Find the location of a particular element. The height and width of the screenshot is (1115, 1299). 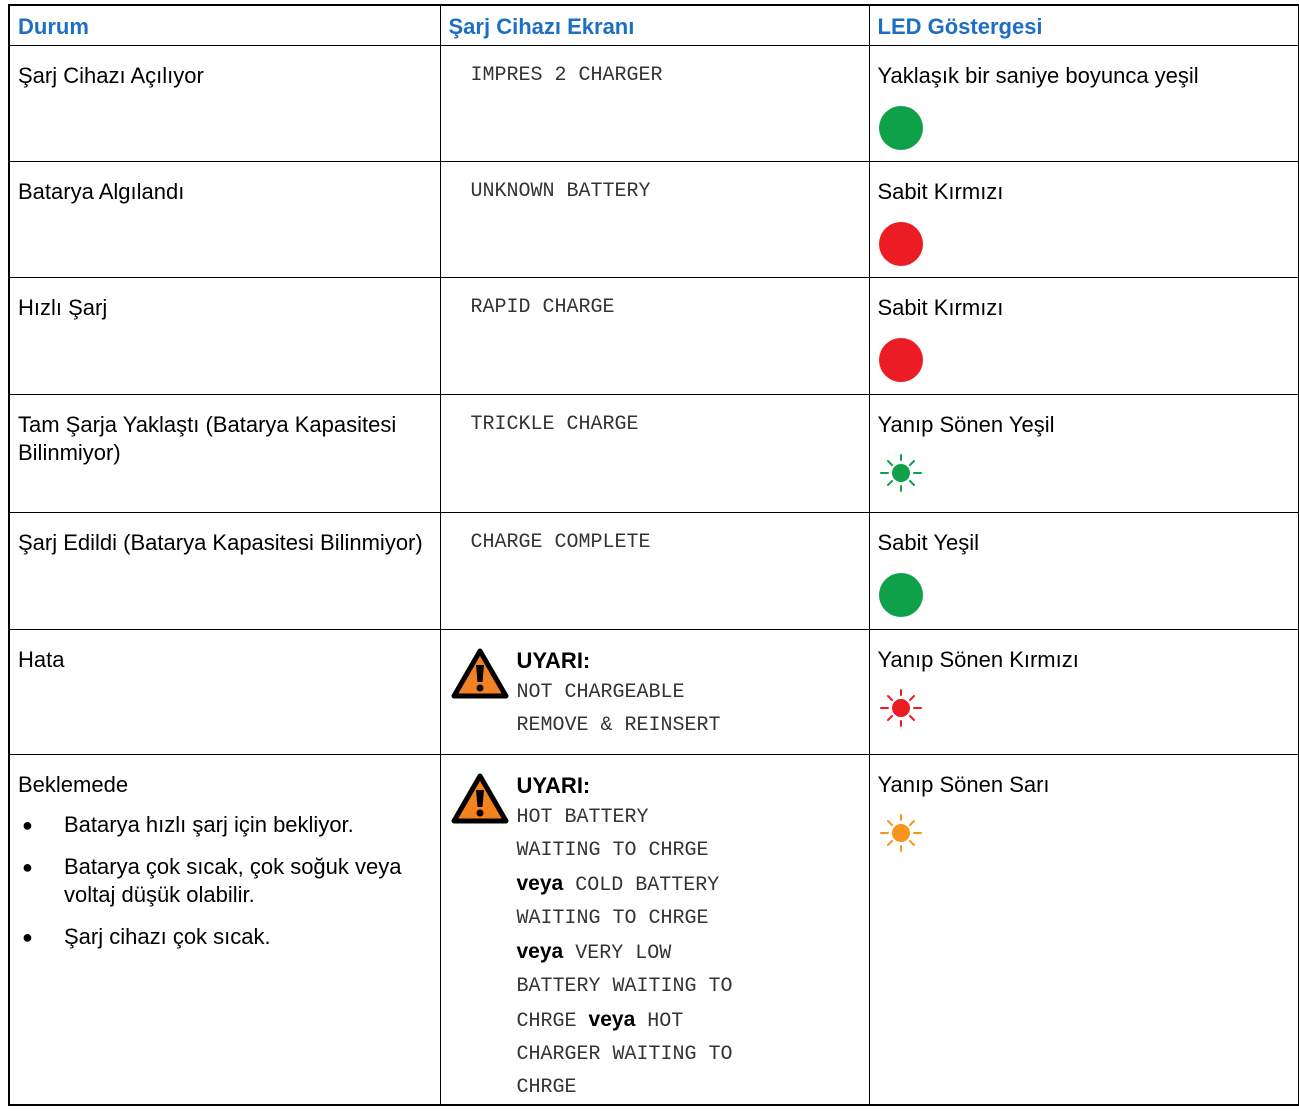

status-cell: Şarj Cihazı Açılıyor is located at coordinates (224, 103).